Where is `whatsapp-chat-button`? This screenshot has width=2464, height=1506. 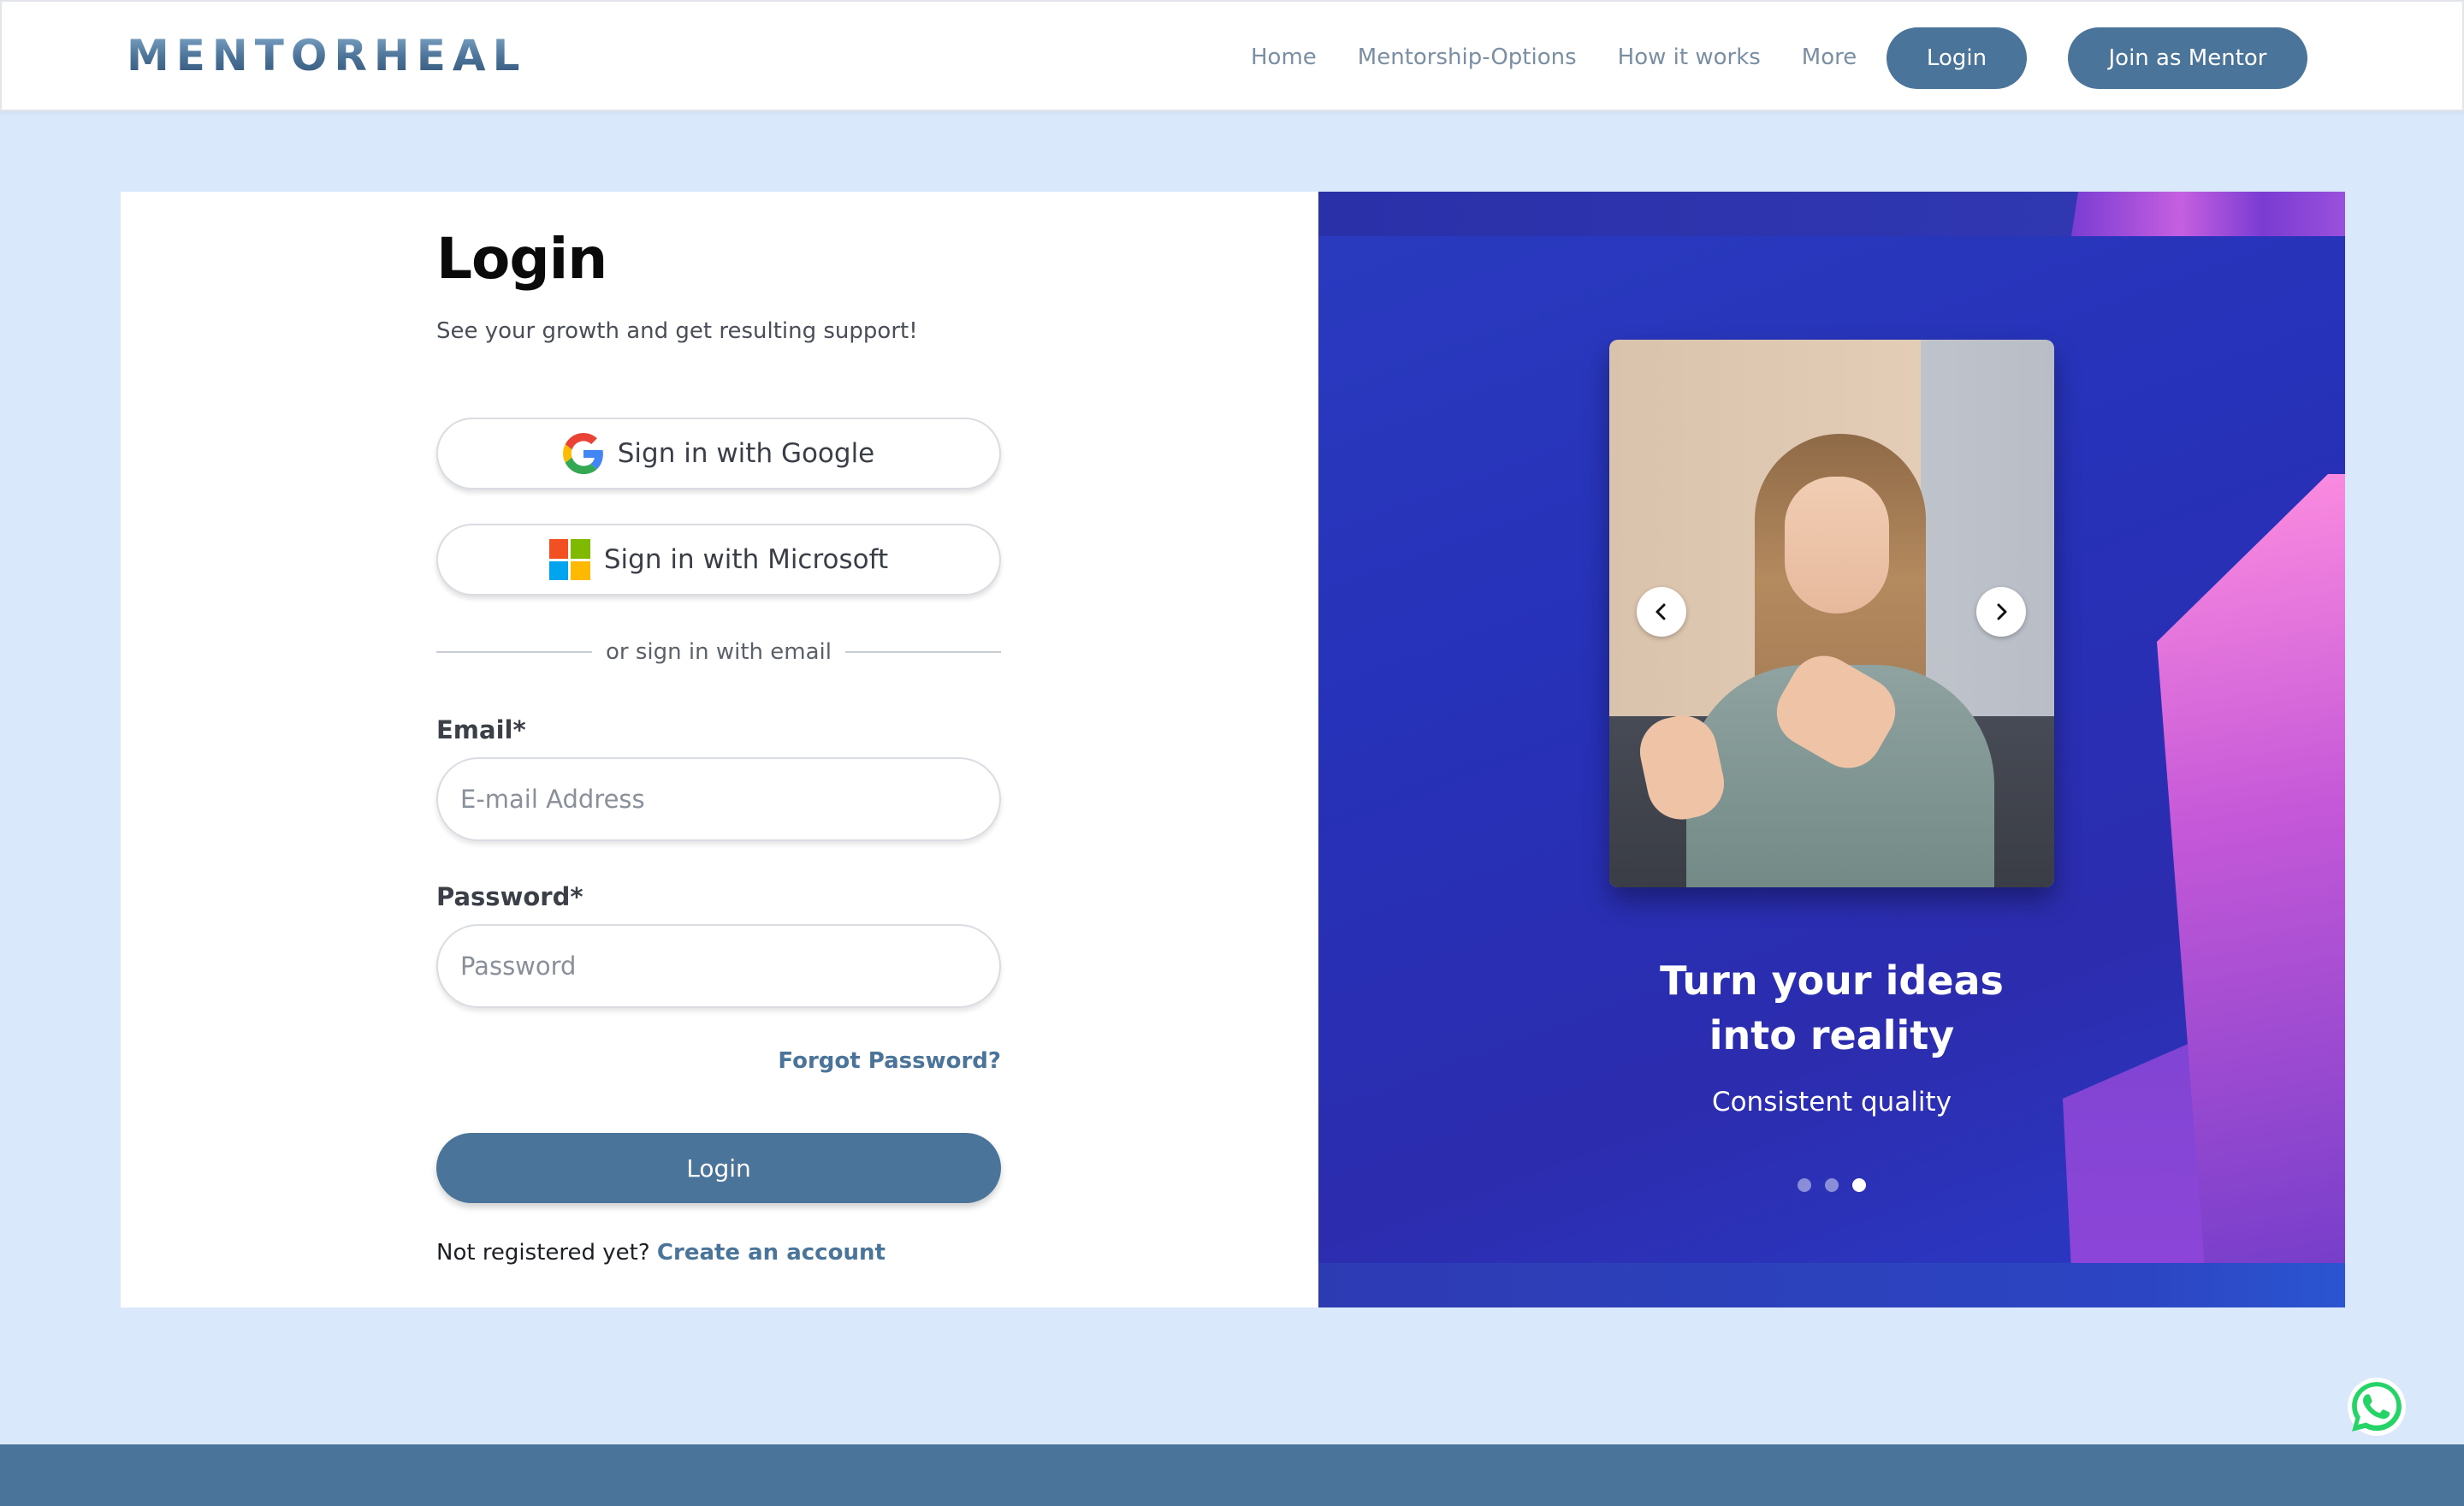 whatsapp-chat-button is located at coordinates (2377, 1407).